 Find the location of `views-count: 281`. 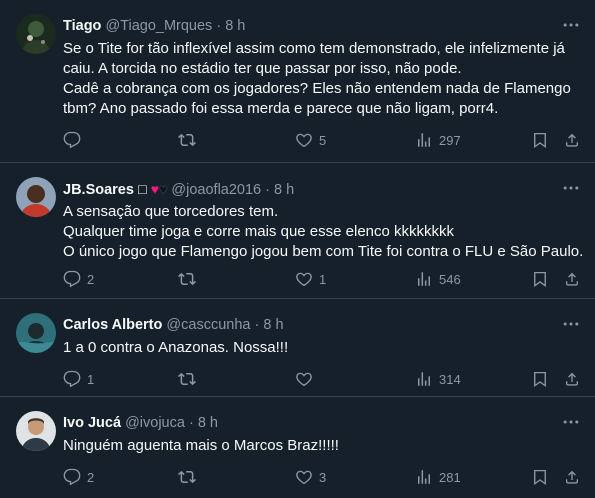

views-count: 281 is located at coordinates (450, 477).